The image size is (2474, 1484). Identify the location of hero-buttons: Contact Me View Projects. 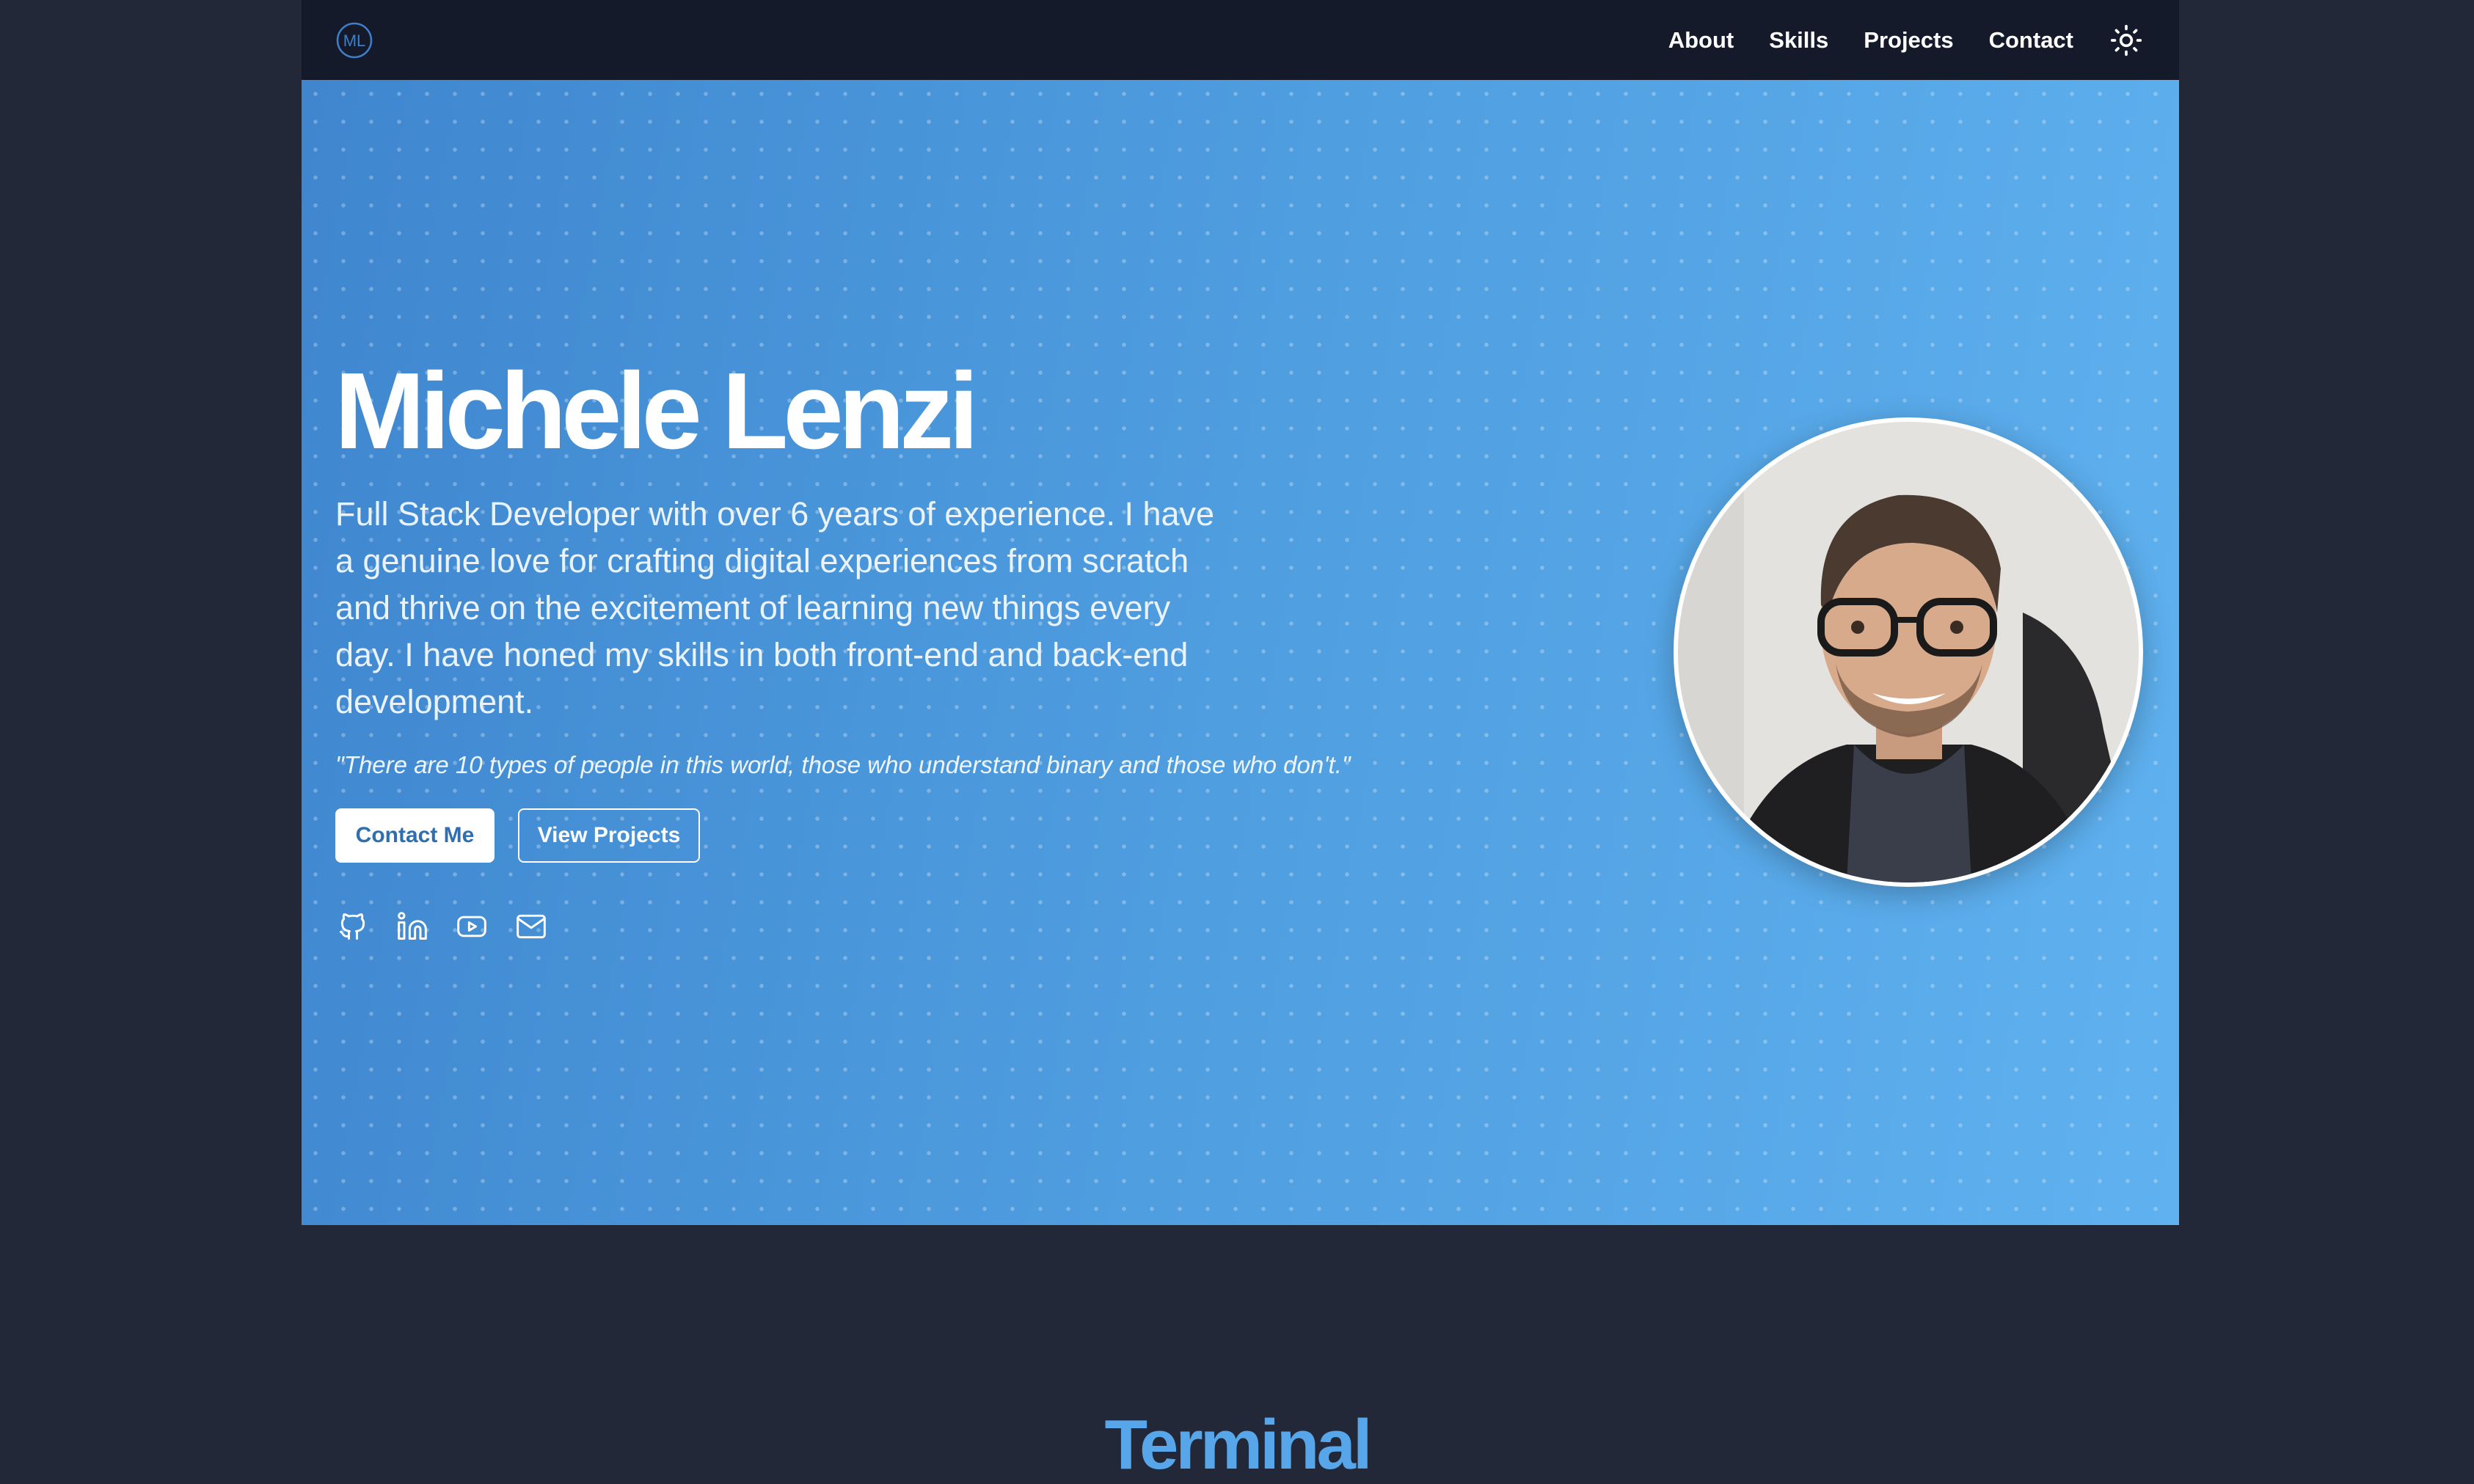
(517, 836).